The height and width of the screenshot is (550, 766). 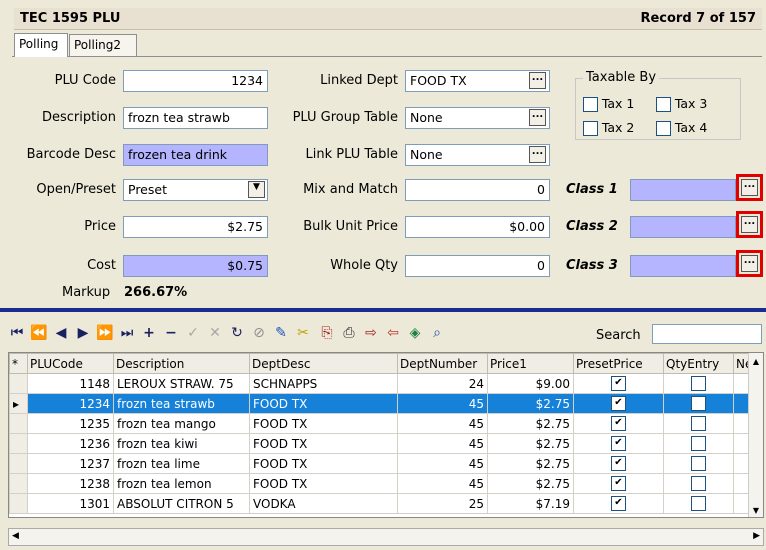 What do you see at coordinates (127, 333) in the screenshot?
I see `last-record-icon: ⏭` at bounding box center [127, 333].